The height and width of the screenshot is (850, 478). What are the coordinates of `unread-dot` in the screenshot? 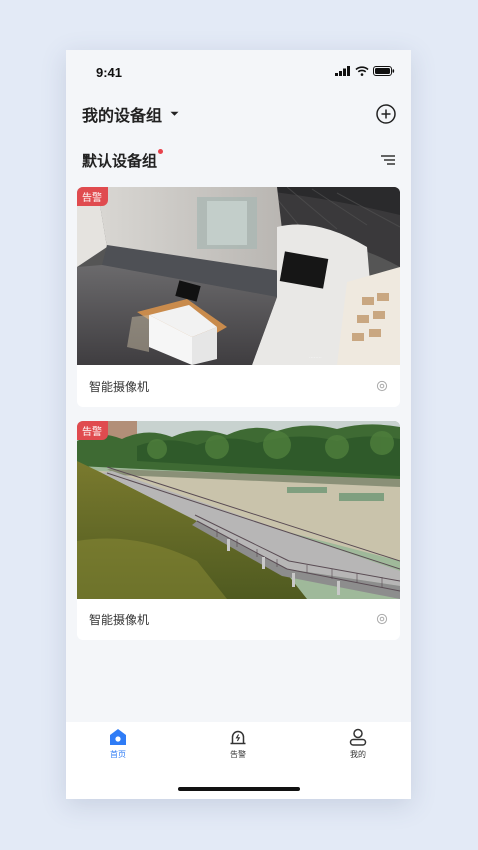 It's located at (161, 151).